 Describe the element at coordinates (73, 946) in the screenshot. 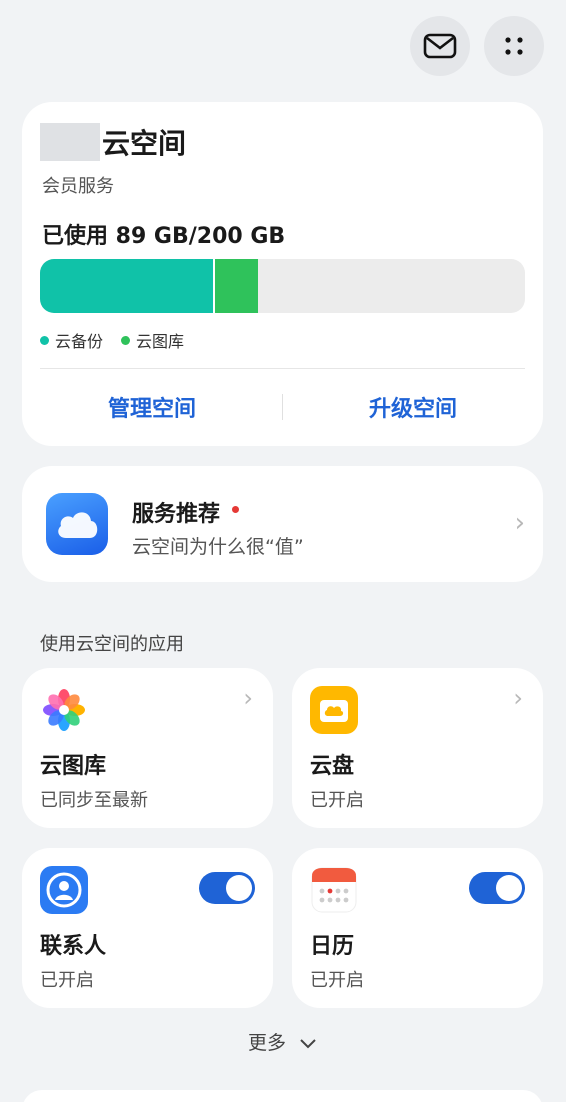

I see `app-name: 联系人` at that location.